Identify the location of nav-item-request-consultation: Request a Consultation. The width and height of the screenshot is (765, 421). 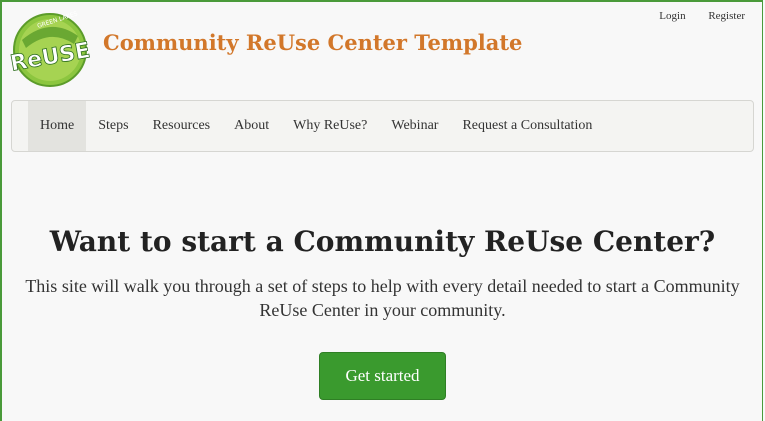
(527, 126).